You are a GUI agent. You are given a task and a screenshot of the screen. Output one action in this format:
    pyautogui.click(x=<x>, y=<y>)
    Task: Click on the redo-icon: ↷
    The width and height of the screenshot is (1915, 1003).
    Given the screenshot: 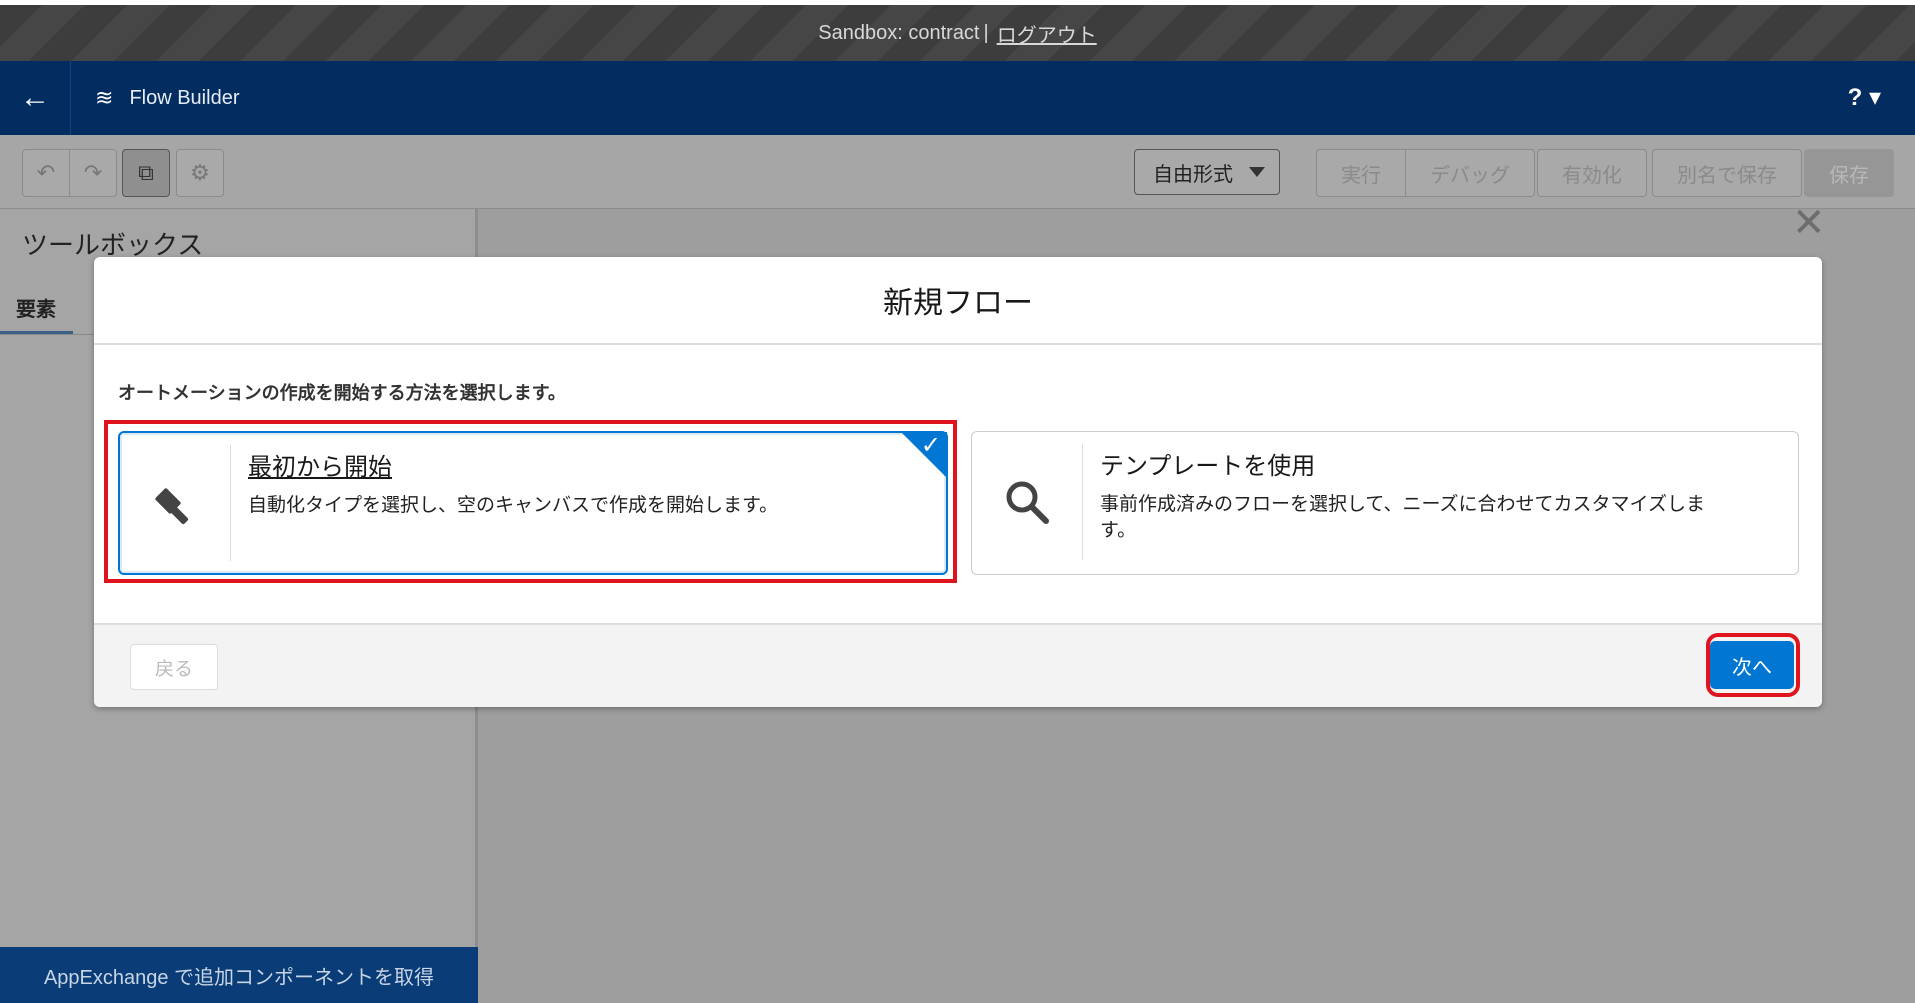 What is the action you would take?
    pyautogui.click(x=92, y=173)
    